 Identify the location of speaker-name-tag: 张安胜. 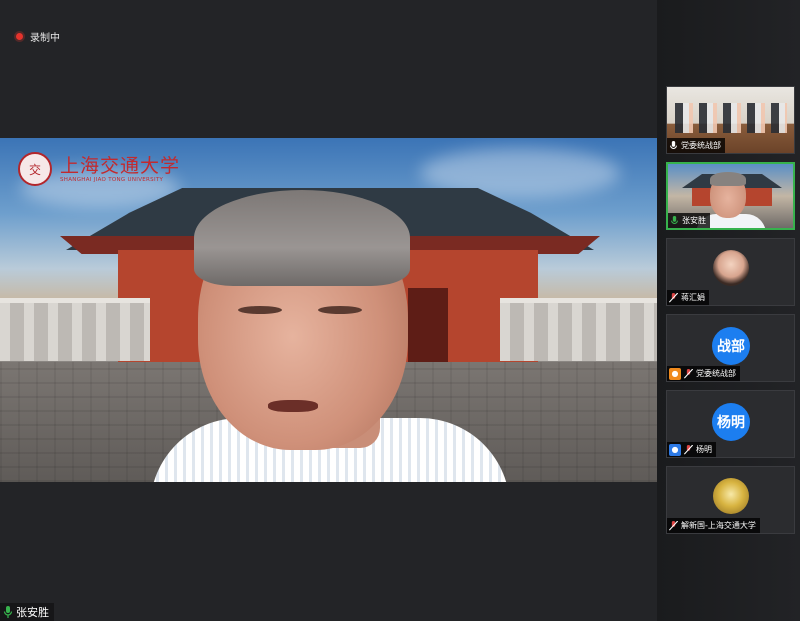
(27, 612).